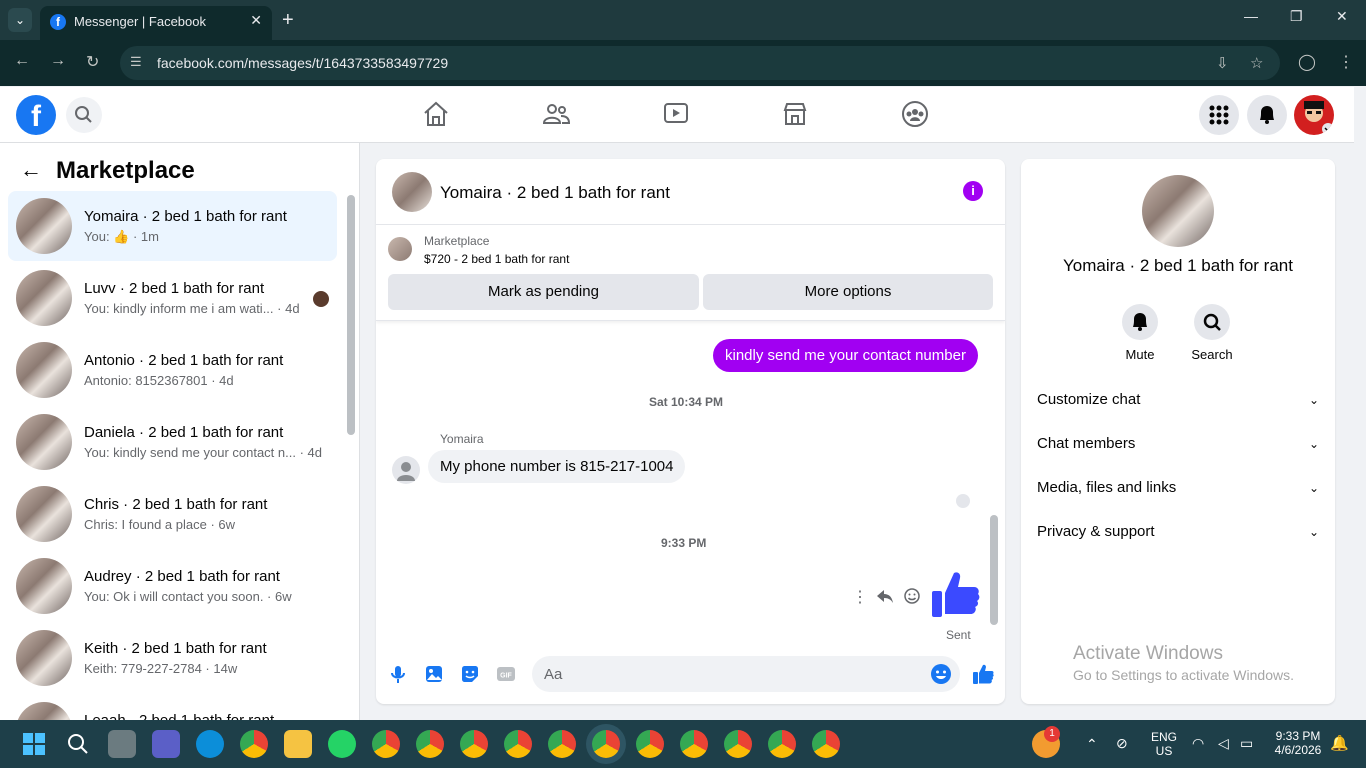 Image resolution: width=1366 pixels, height=768 pixels. Describe the element at coordinates (557, 466) in the screenshot. I see `message-bubble-in: My phone number is 815-217-1004` at that location.